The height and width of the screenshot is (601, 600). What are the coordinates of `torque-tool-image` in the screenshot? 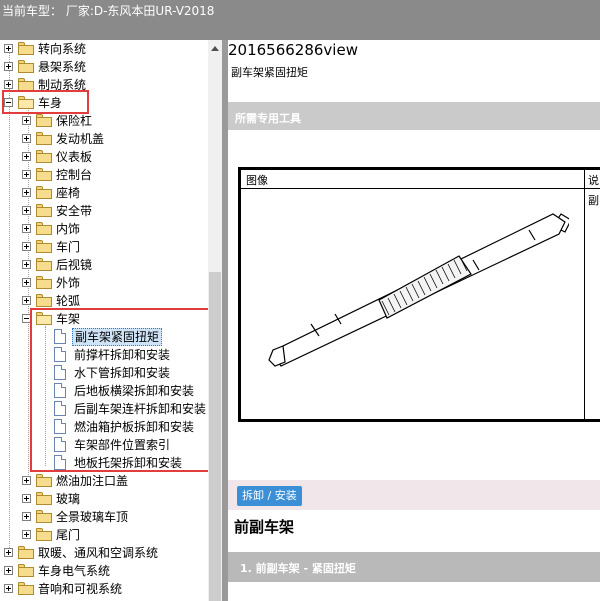 It's located at (418, 290).